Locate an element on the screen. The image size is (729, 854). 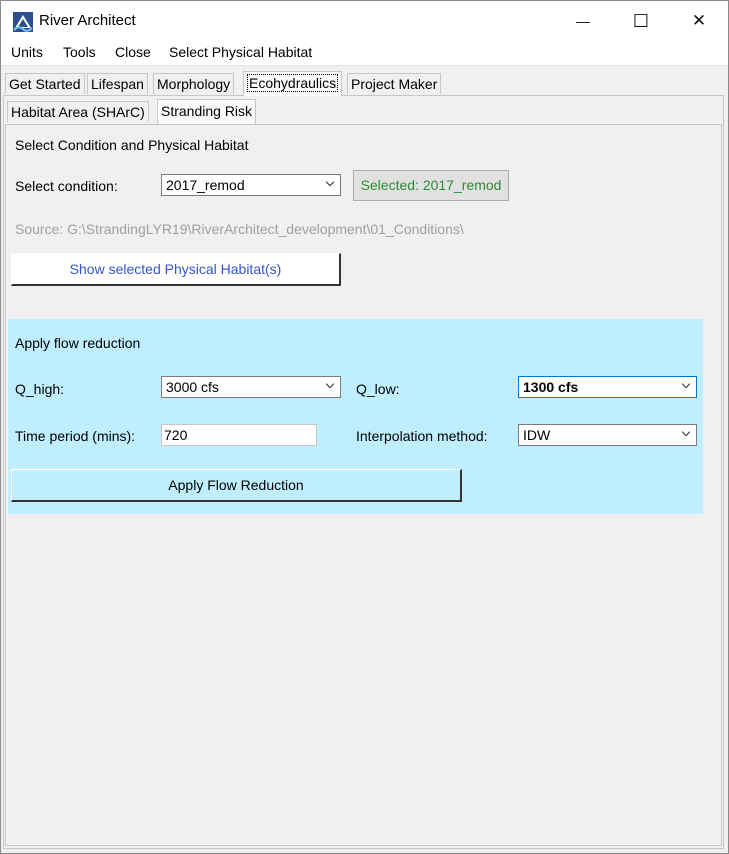
tab-label: Morphology is located at coordinates (194, 84).